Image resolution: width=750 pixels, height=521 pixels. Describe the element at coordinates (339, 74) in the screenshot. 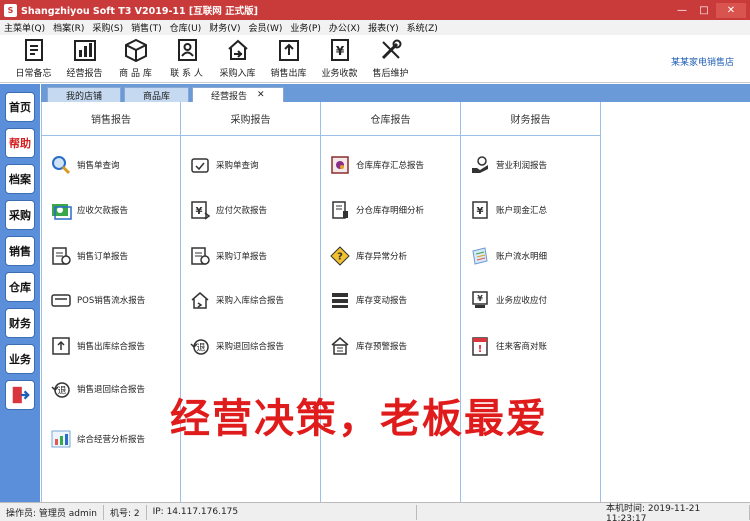

I see `toolbar-receipt-label: 业务收款` at that location.